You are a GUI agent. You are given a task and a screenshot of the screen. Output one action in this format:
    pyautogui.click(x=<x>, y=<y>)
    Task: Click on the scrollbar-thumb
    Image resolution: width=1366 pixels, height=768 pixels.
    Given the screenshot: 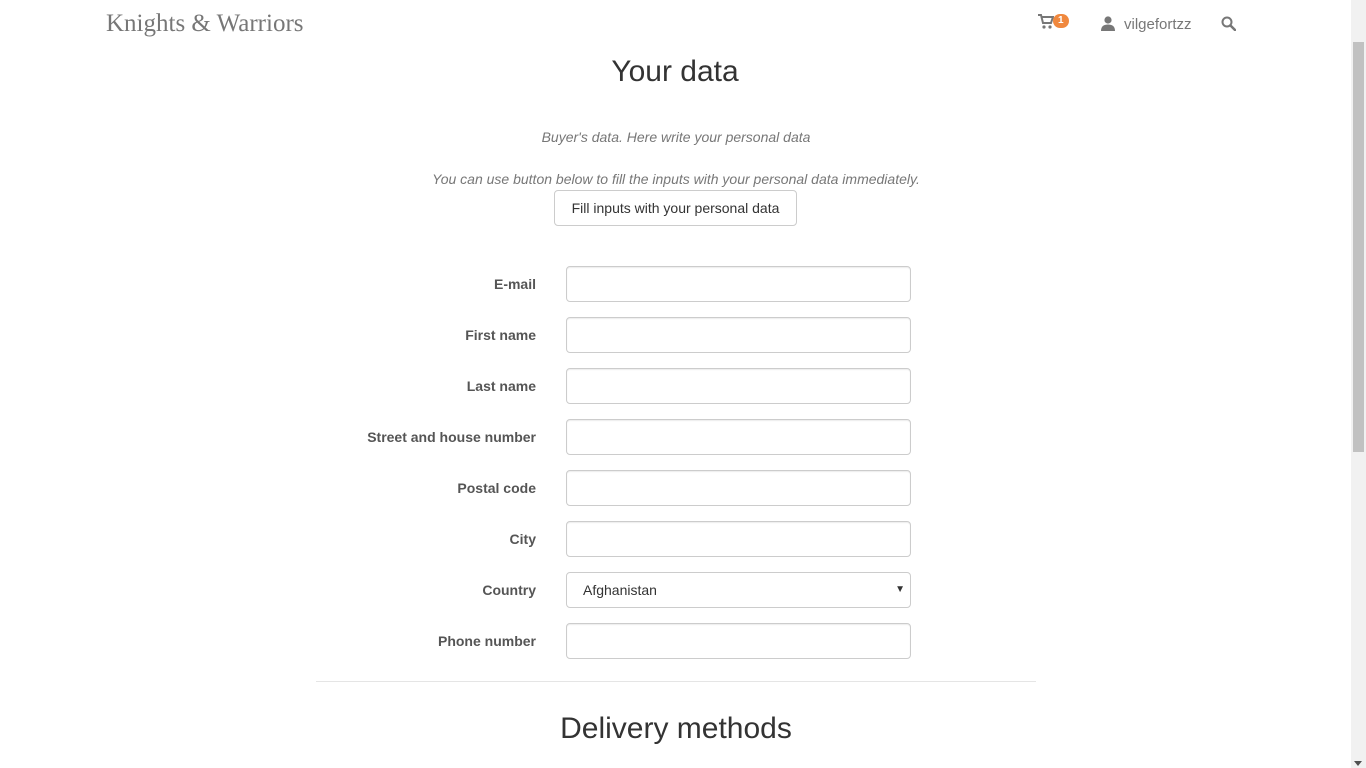 What is the action you would take?
    pyautogui.click(x=1358, y=247)
    